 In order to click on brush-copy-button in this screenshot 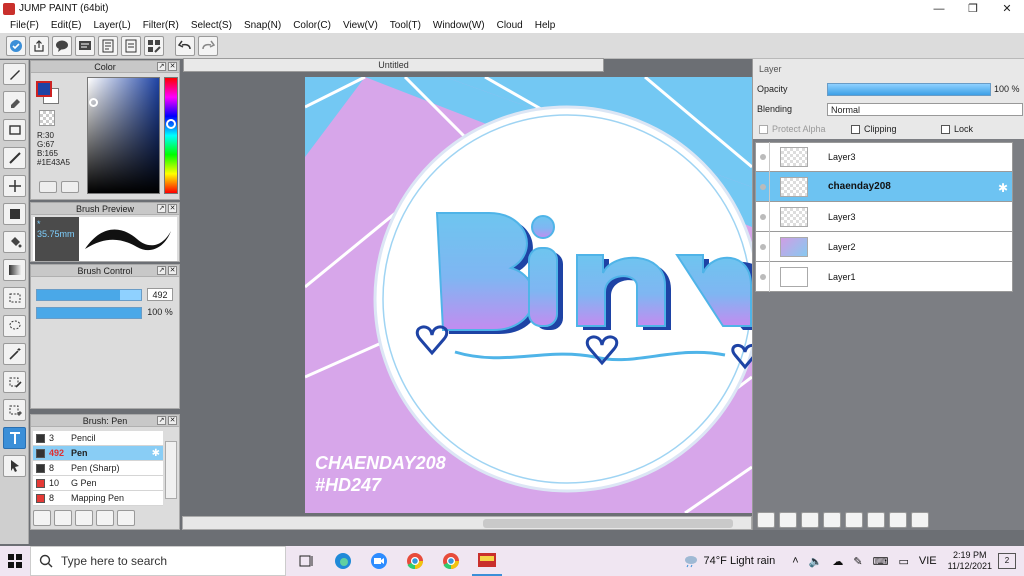, I will do `click(105, 518)`.